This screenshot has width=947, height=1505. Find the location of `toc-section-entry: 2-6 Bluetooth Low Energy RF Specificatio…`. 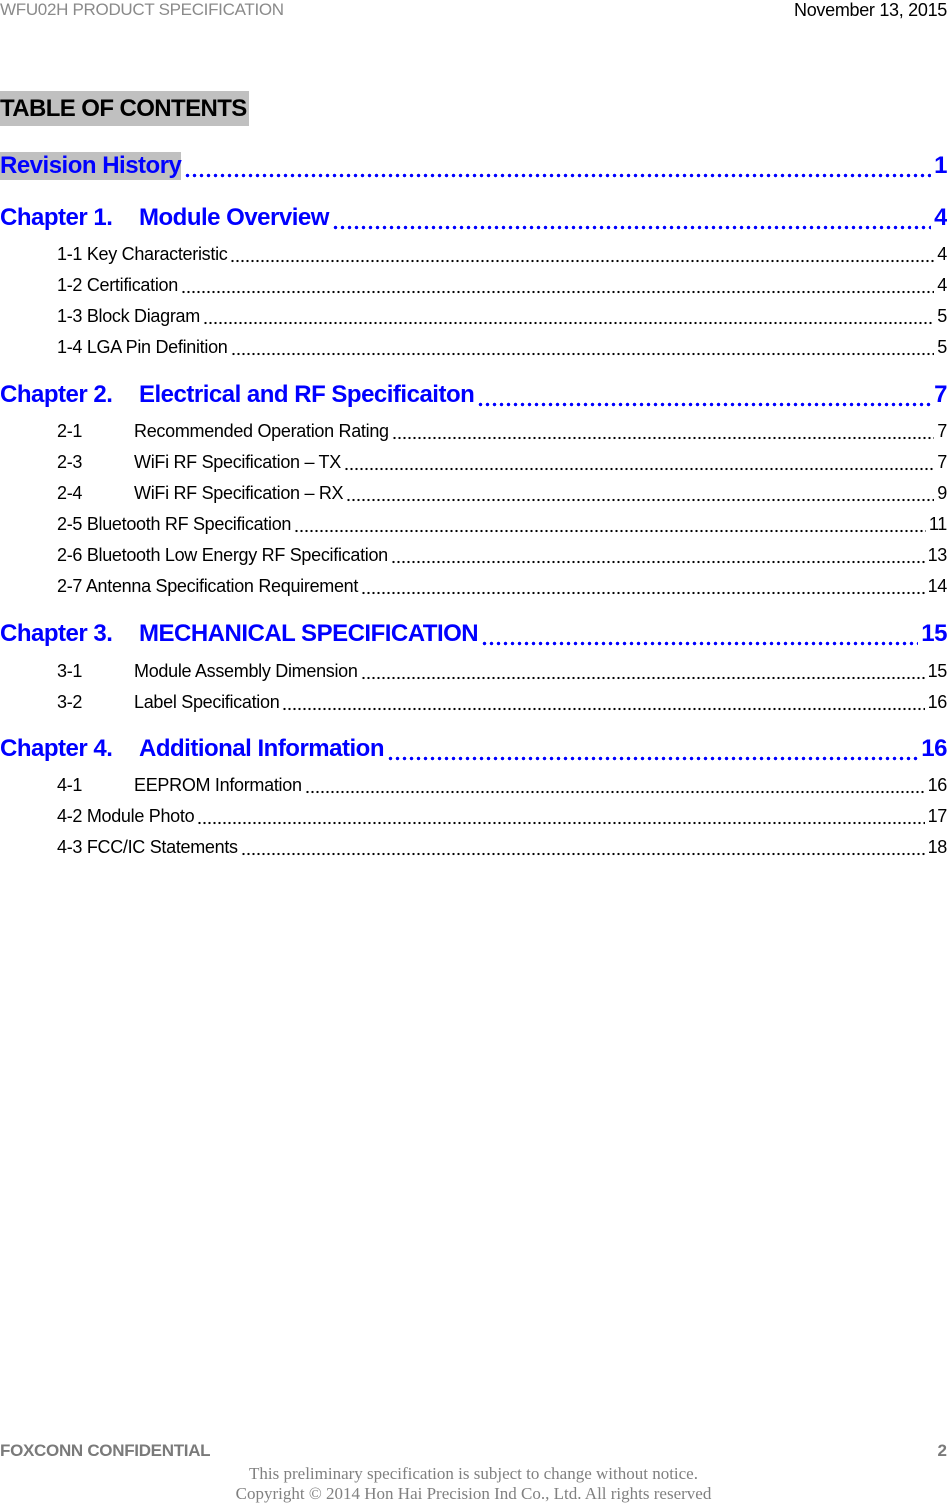

toc-section-entry: 2-6 Bluetooth Low Energy RF Specificatio… is located at coordinates (502, 558).